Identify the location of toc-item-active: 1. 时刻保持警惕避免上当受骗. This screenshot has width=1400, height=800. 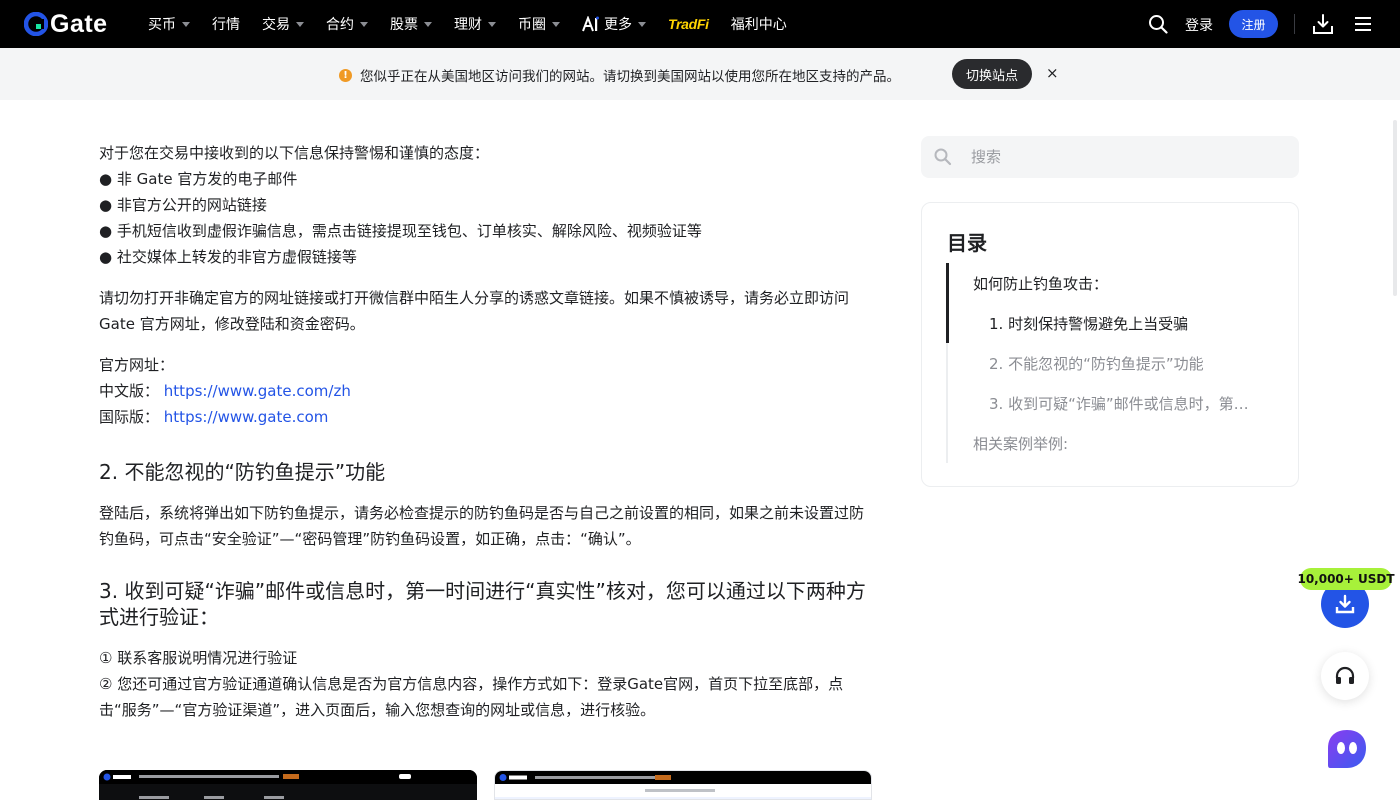
(1088, 323).